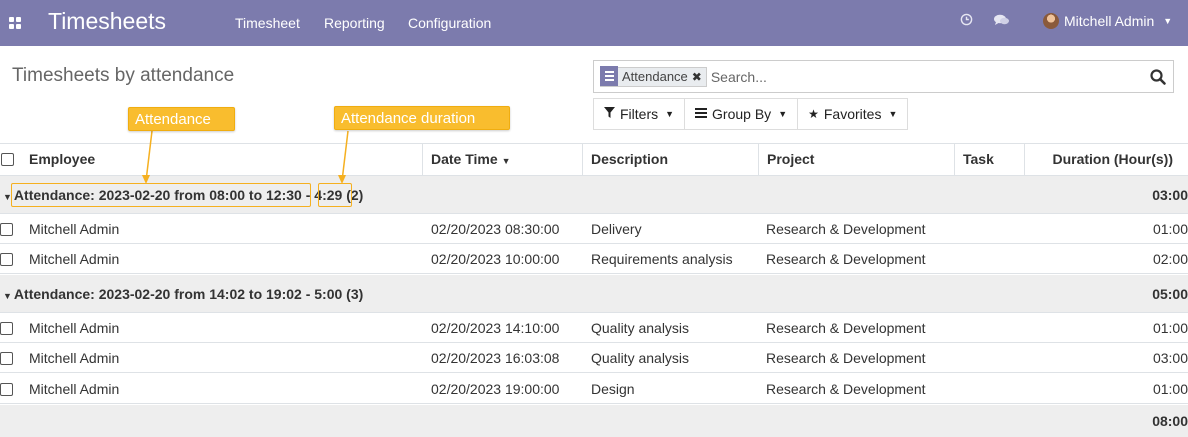 Image resolution: width=1188 pixels, height=437 pixels. I want to click on column-description: Description, so click(670, 159).